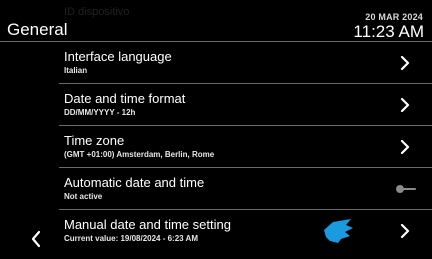 The height and width of the screenshot is (259, 432). I want to click on current-date: 20 MAR 2024, so click(394, 17).